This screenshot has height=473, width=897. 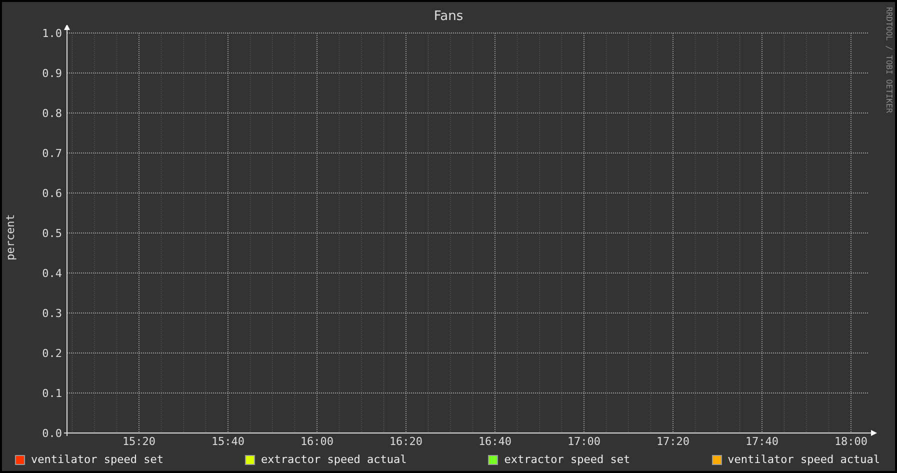 I want to click on x-tick-label: 16:40, so click(x=495, y=441).